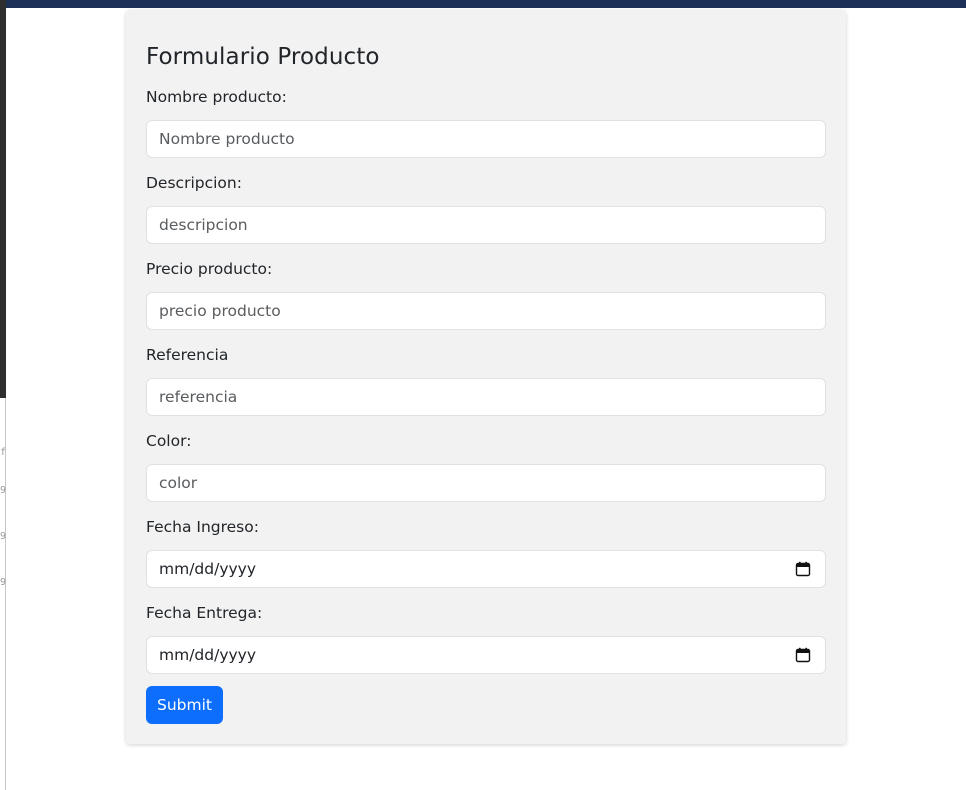 This screenshot has height=790, width=966. What do you see at coordinates (169, 441) in the screenshot?
I see `color-label: Color:` at bounding box center [169, 441].